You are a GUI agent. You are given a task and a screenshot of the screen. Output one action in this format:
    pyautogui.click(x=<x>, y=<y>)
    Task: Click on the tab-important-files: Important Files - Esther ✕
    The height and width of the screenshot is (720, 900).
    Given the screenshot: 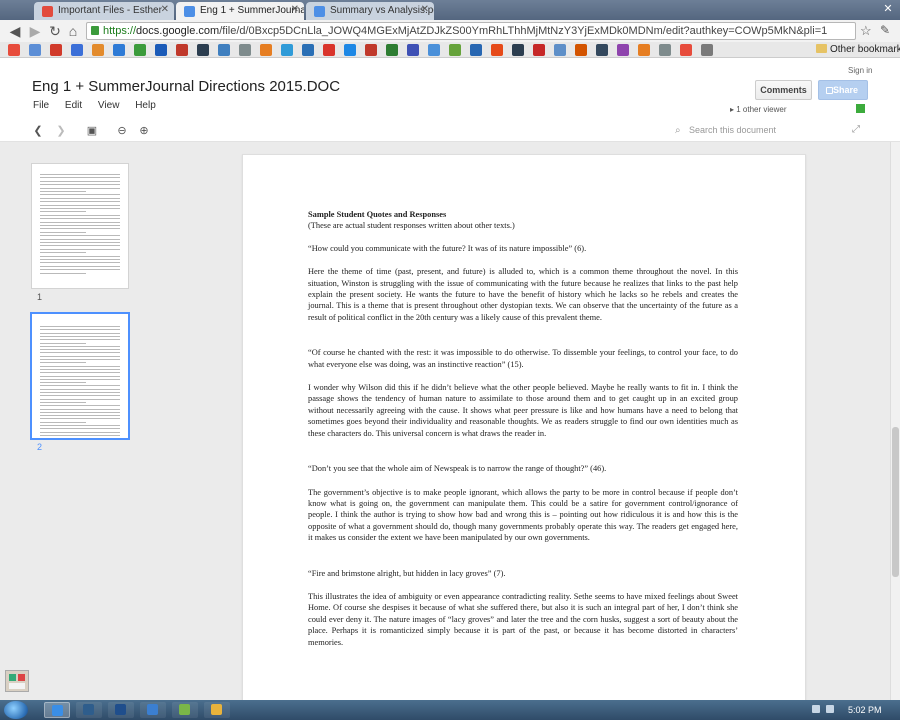 What is the action you would take?
    pyautogui.click(x=104, y=11)
    